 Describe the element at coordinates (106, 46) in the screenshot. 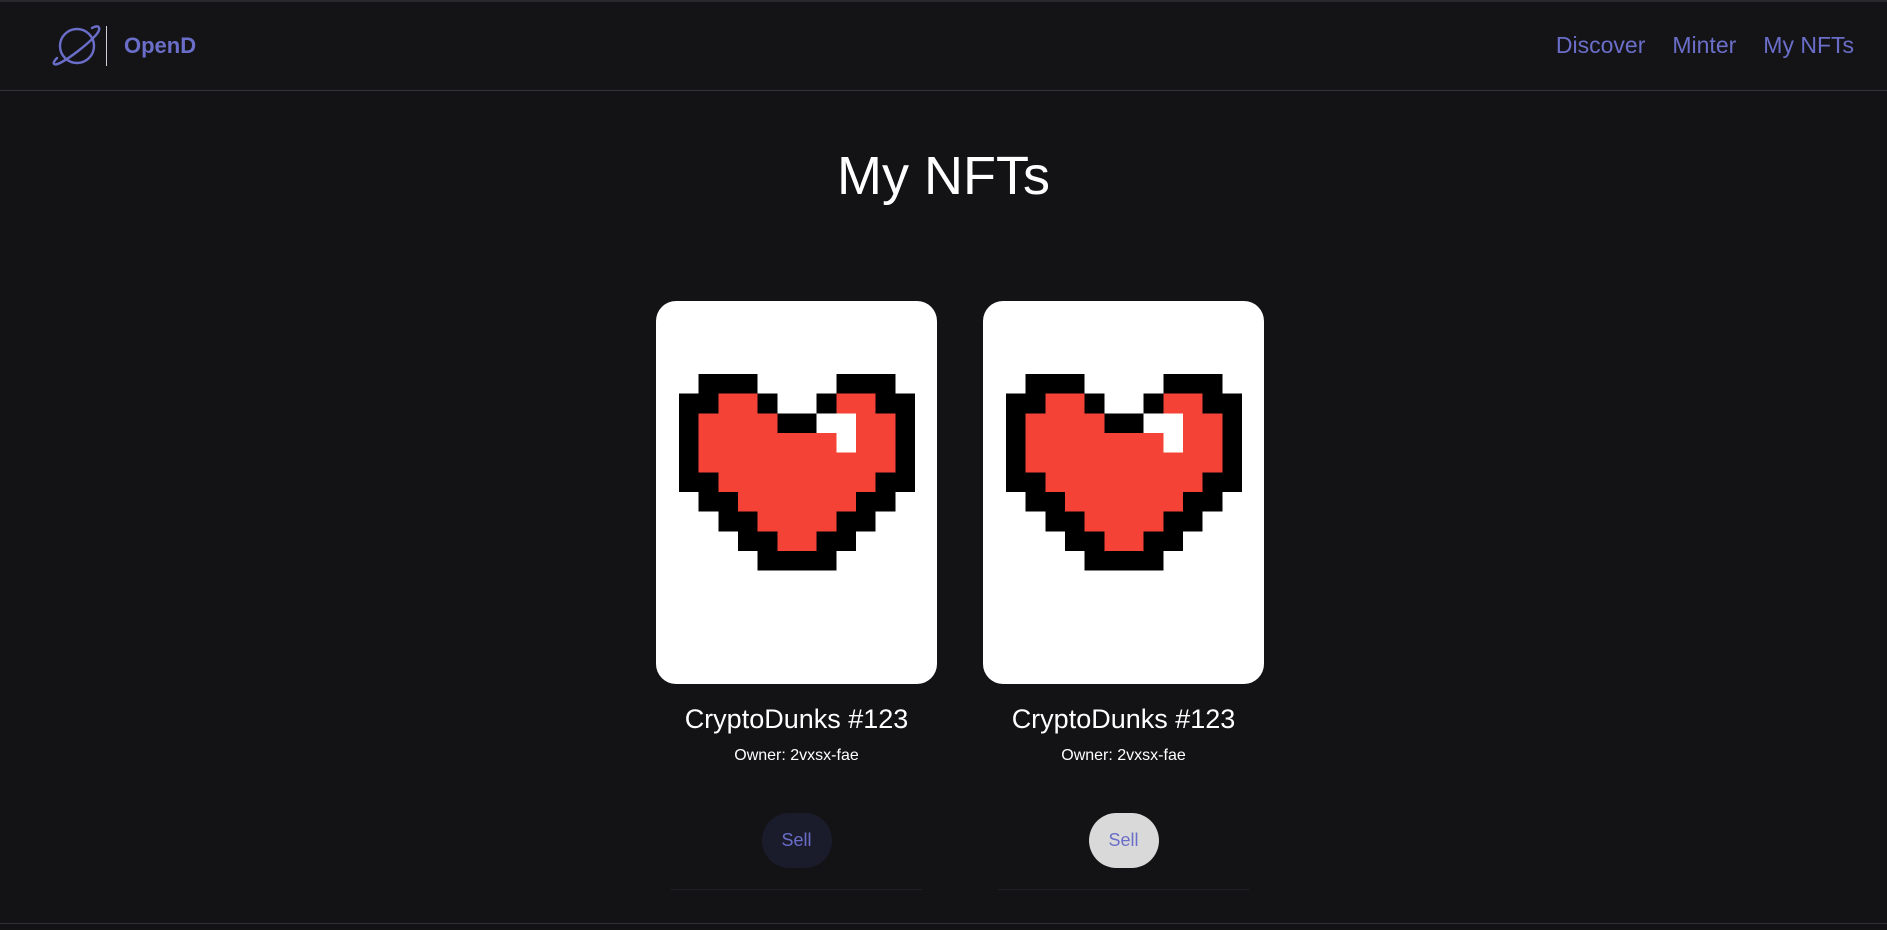

I see `logo-divider` at that location.